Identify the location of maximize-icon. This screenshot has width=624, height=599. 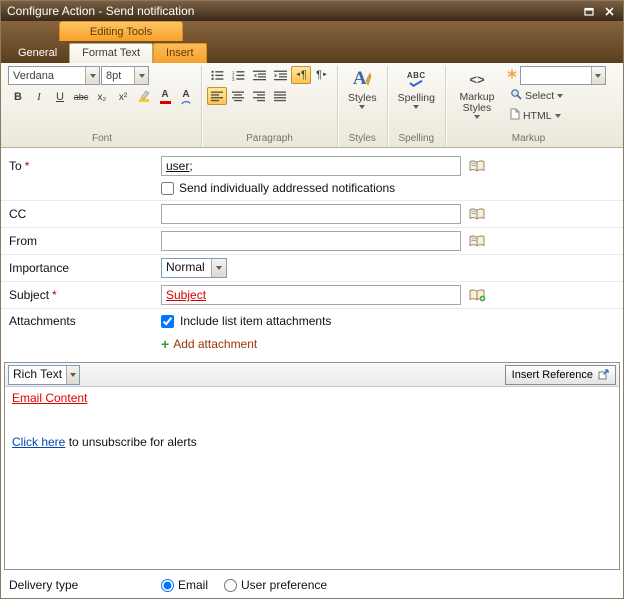
(589, 11).